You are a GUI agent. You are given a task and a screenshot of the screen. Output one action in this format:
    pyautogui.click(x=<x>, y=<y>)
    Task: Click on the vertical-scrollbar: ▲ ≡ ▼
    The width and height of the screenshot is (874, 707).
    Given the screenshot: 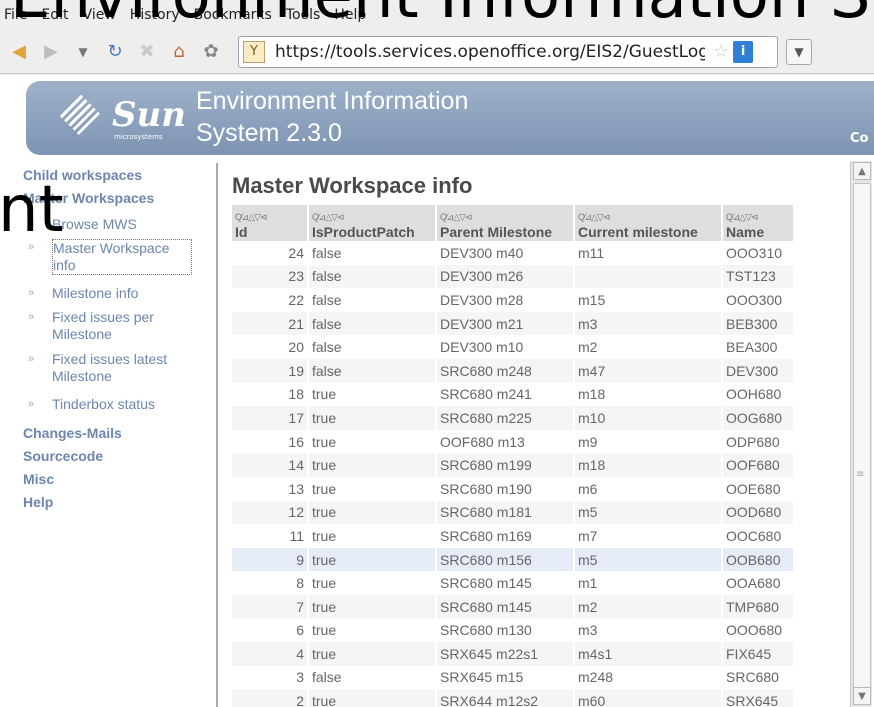 What is the action you would take?
    pyautogui.click(x=861, y=434)
    